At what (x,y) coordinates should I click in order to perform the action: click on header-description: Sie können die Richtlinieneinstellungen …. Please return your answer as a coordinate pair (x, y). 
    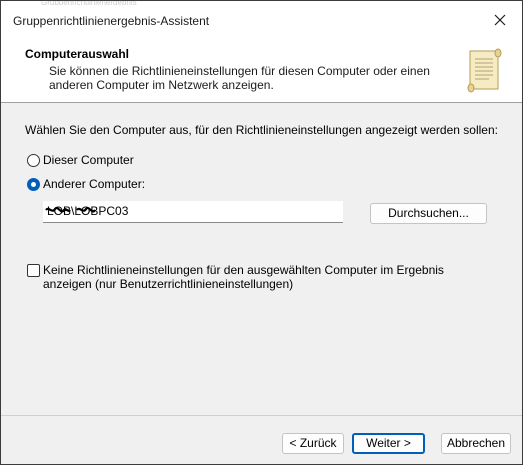
    Looking at the image, I should click on (239, 78).